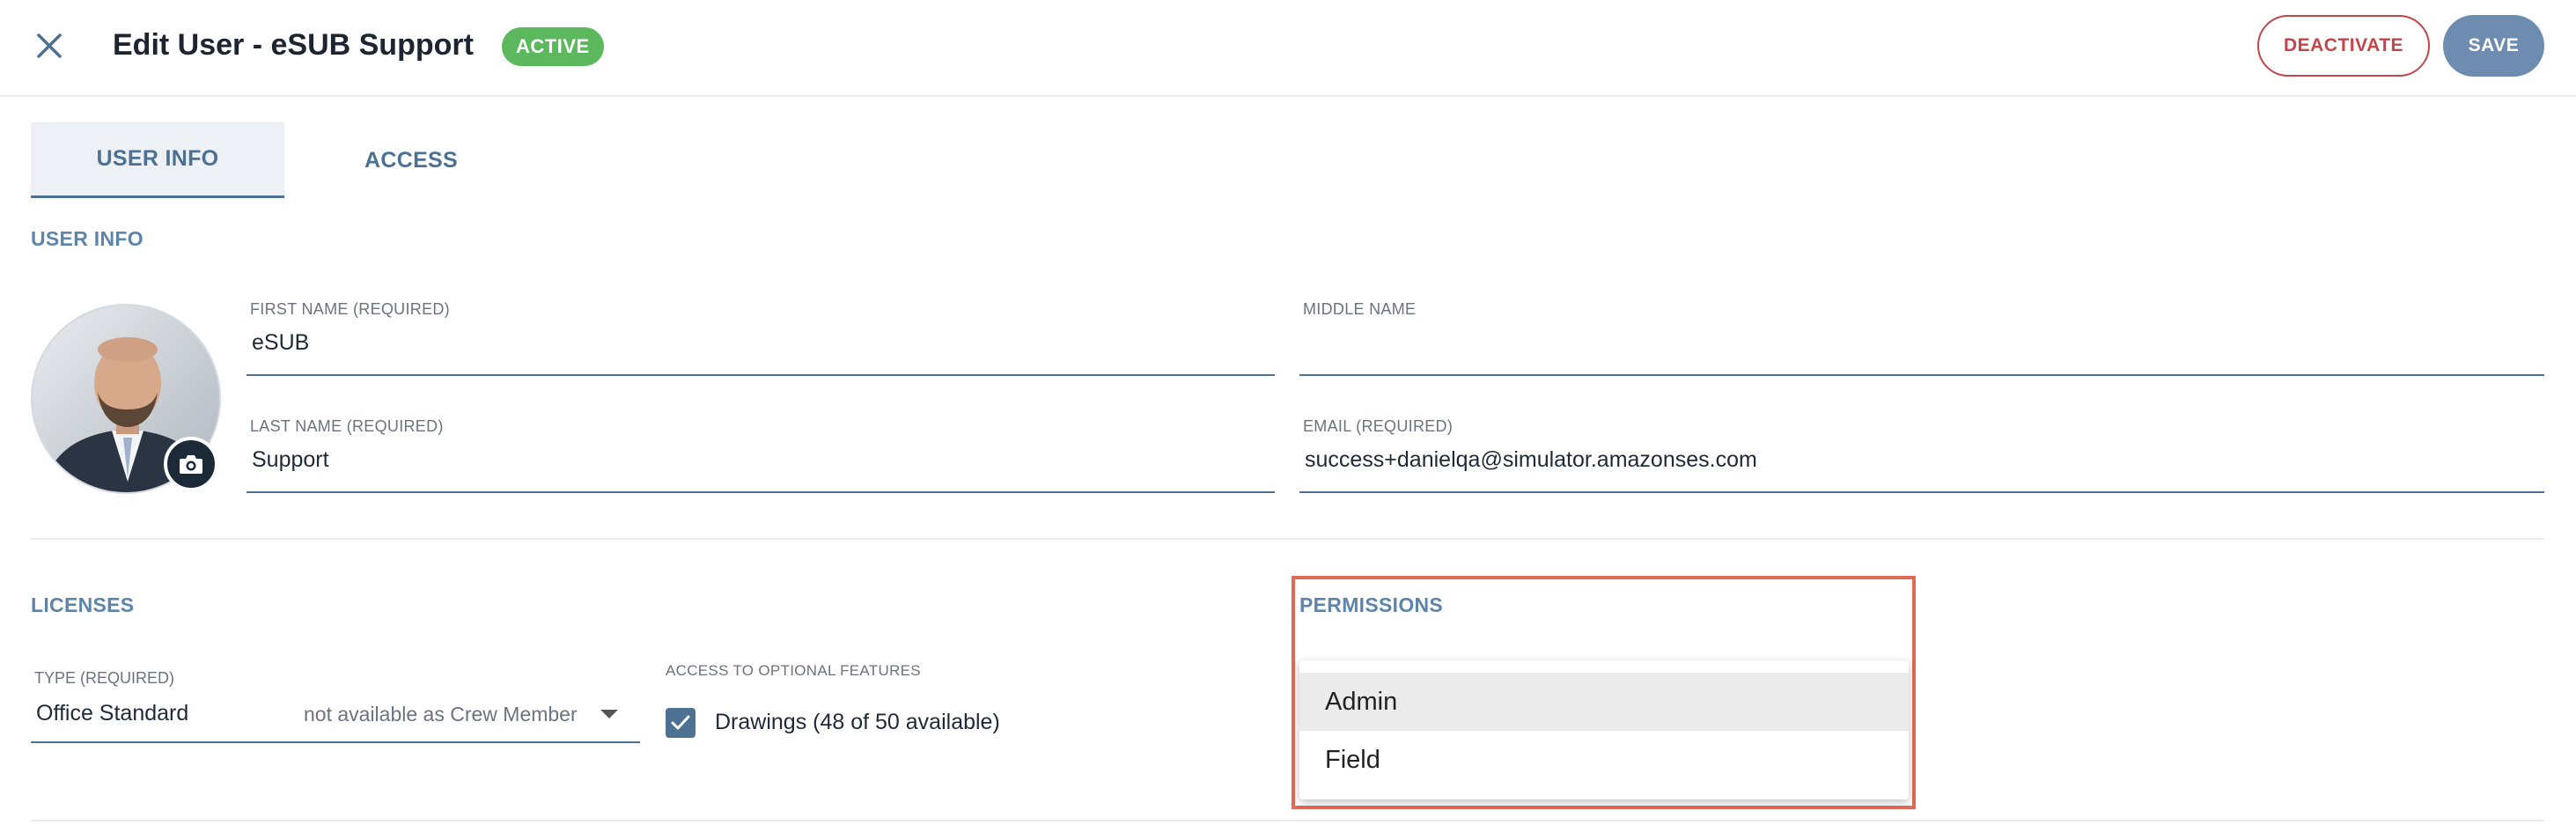 Image resolution: width=2576 pixels, height=840 pixels. What do you see at coordinates (113, 713) in the screenshot?
I see `license-type-value: Office Standard` at bounding box center [113, 713].